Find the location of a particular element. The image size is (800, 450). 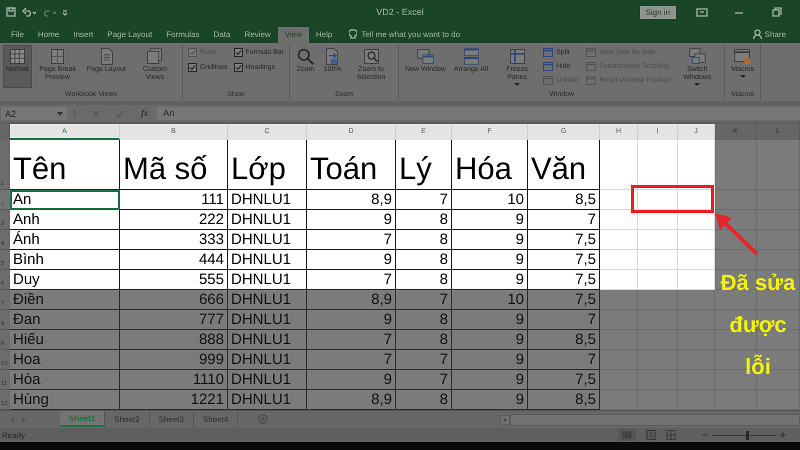

ribbon-tab: Review is located at coordinates (257, 35).